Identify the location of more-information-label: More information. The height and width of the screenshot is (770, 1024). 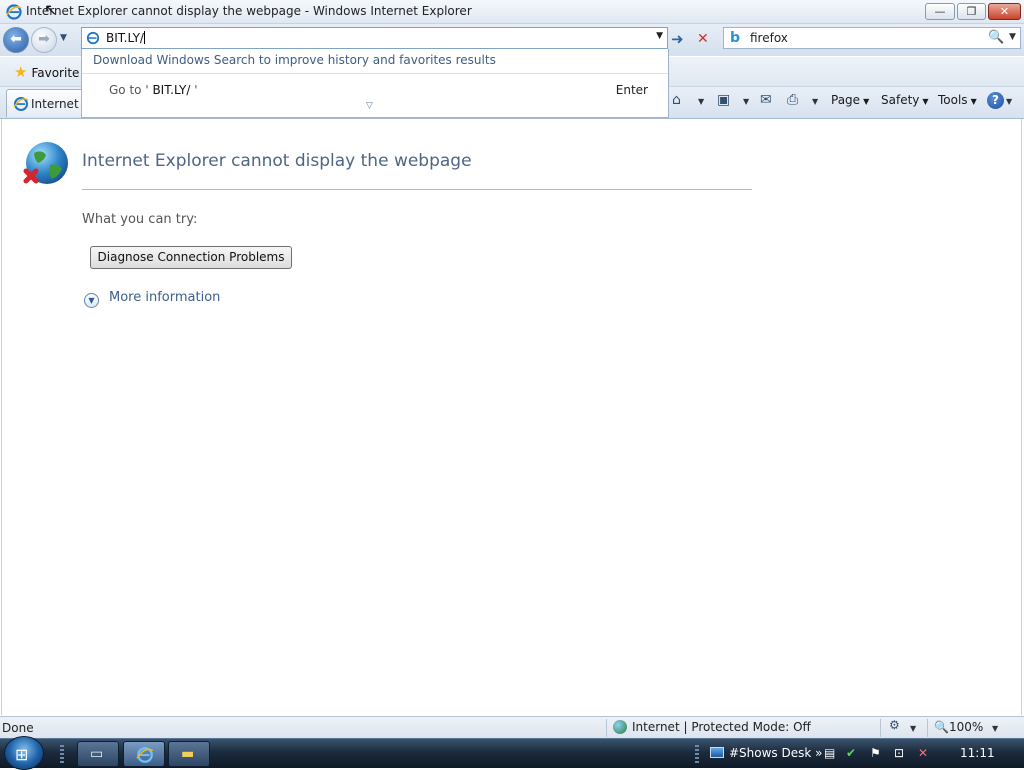
(165, 297).